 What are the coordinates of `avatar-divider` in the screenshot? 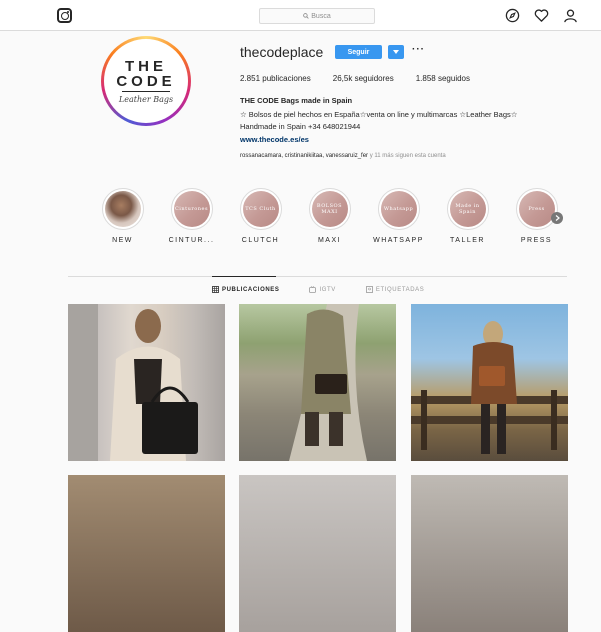 It's located at (146, 91).